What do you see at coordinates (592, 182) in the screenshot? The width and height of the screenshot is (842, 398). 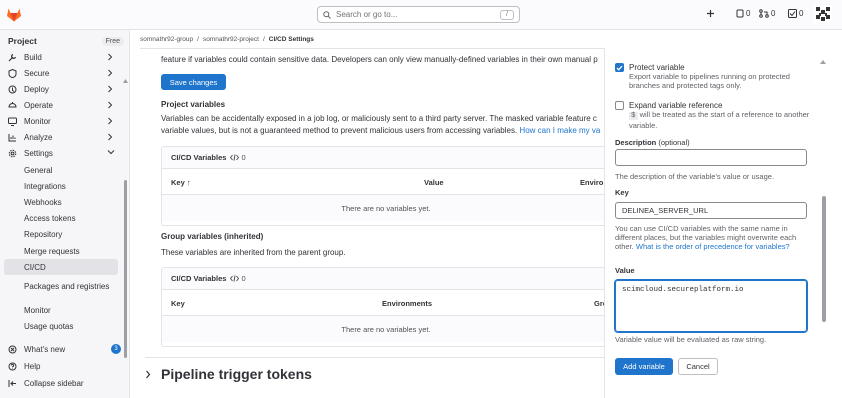 I see `column-environments: Enviro` at bounding box center [592, 182].